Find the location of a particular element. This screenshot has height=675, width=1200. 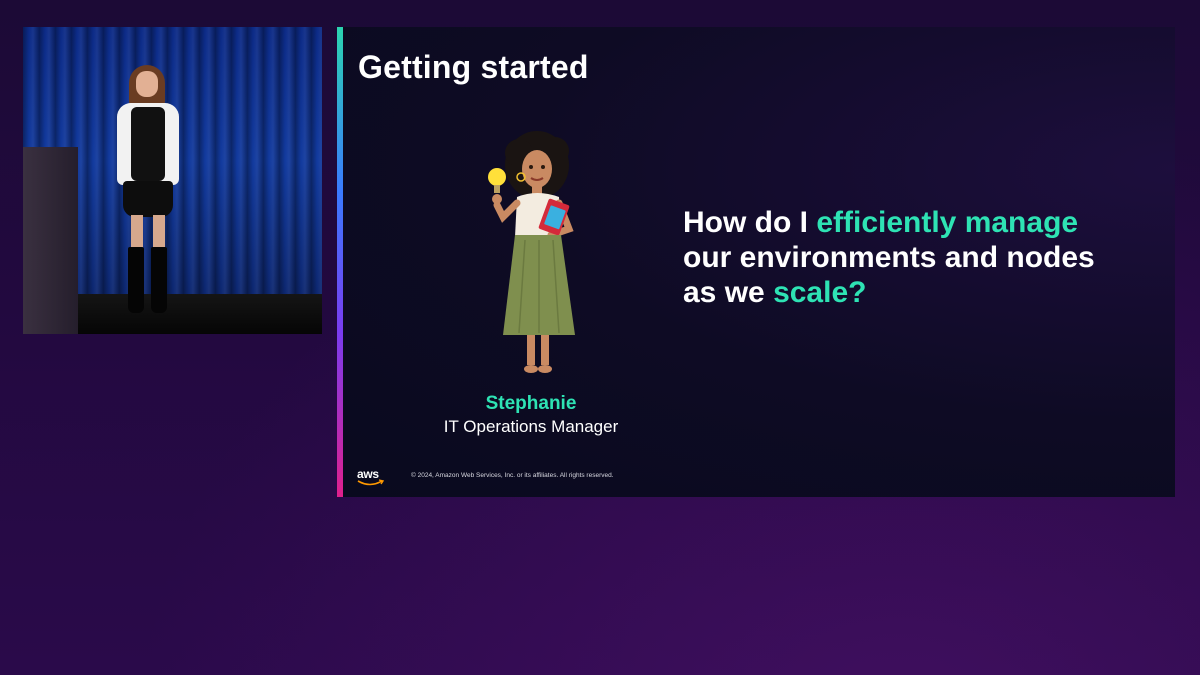

podium is located at coordinates (50, 240).